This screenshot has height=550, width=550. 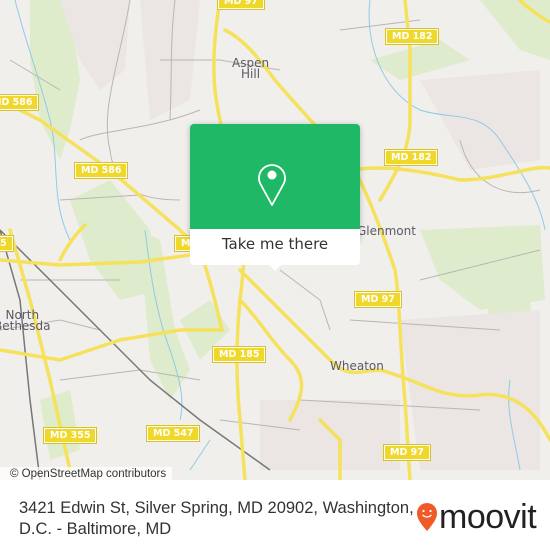 What do you see at coordinates (427, 517) in the screenshot?
I see `moovit-pin-icon` at bounding box center [427, 517].